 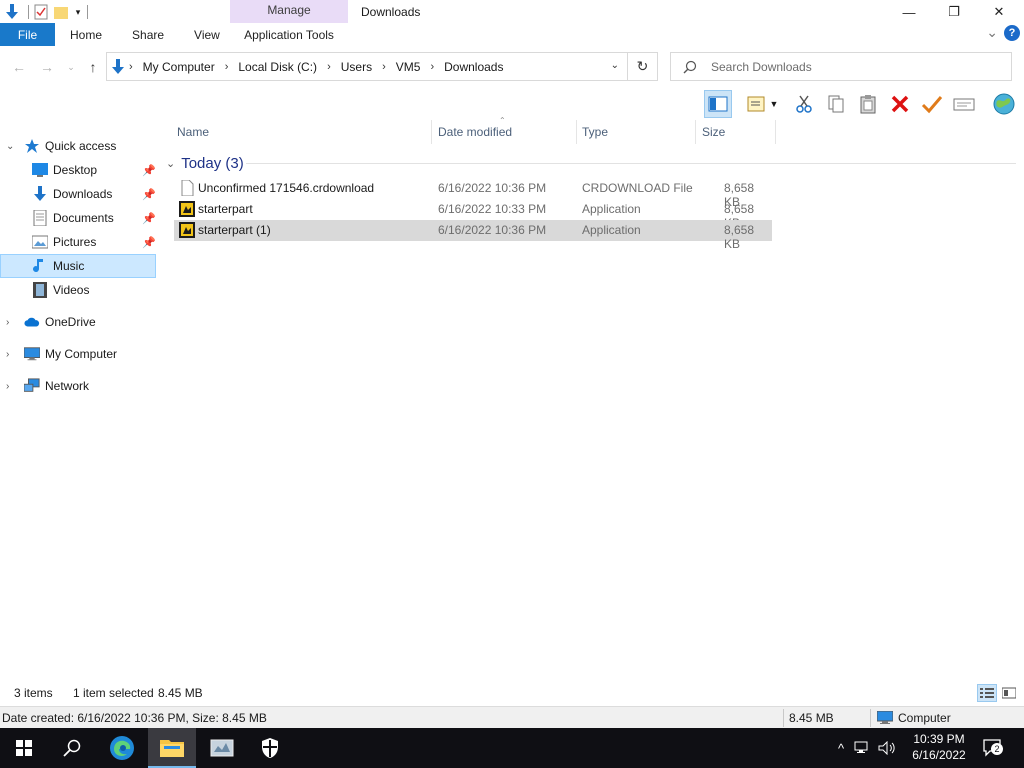 What do you see at coordinates (93, 67) in the screenshot?
I see `up-button: ↑` at bounding box center [93, 67].